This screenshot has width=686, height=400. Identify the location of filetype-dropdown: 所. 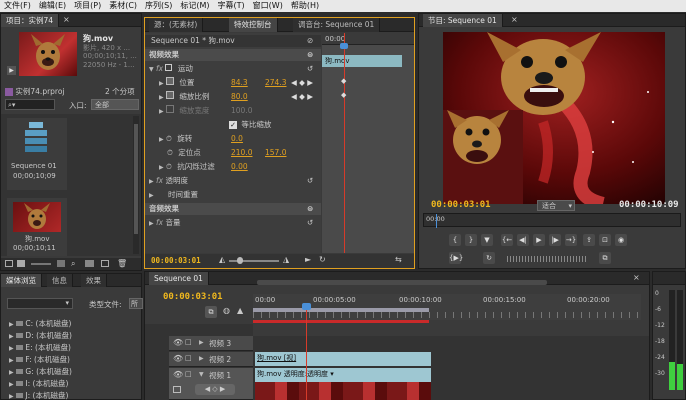
(136, 303).